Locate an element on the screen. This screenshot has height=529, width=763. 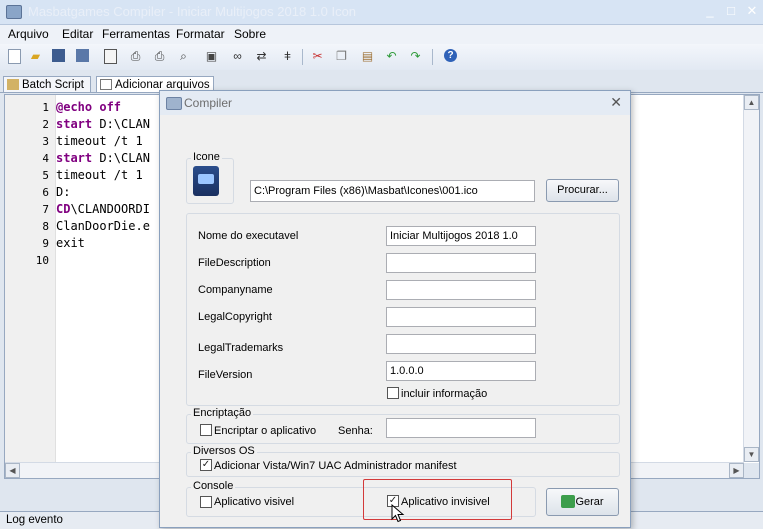
close-button: ✕ is located at coordinates (752, 11).